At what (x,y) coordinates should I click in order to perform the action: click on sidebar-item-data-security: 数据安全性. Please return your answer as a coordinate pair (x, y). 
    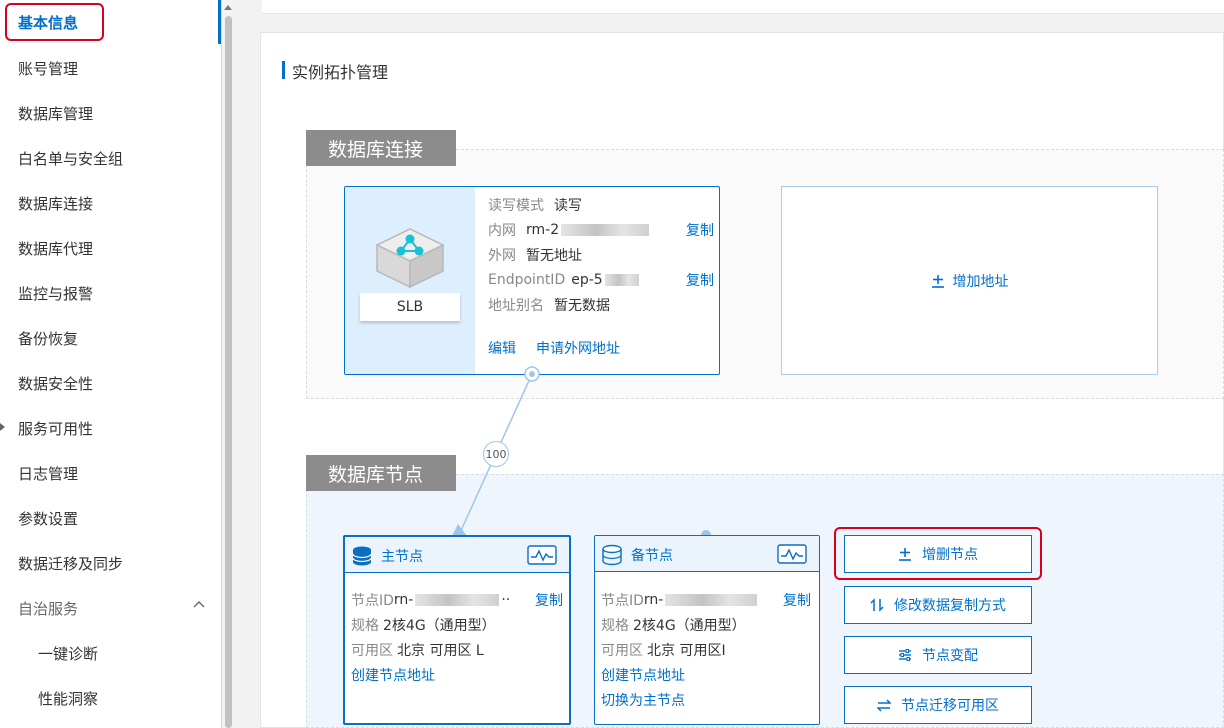
    Looking at the image, I should click on (110, 383).